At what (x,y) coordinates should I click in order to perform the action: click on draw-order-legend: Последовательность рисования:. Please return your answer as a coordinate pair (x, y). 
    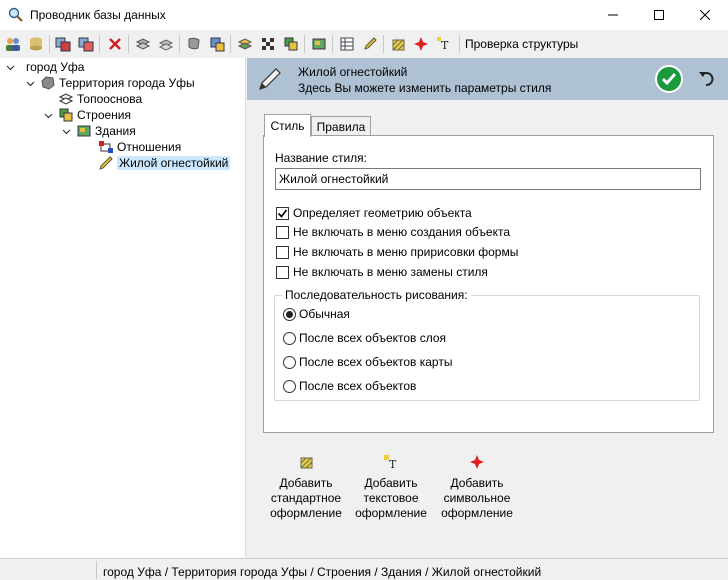
    Looking at the image, I should click on (376, 295).